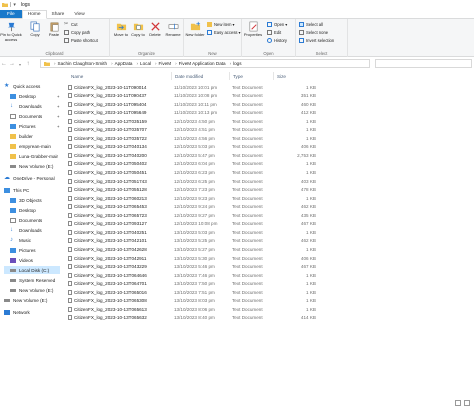 The width and height of the screenshot is (474, 410). Describe the element at coordinates (13, 280) in the screenshot. I see `drive-icon` at that location.